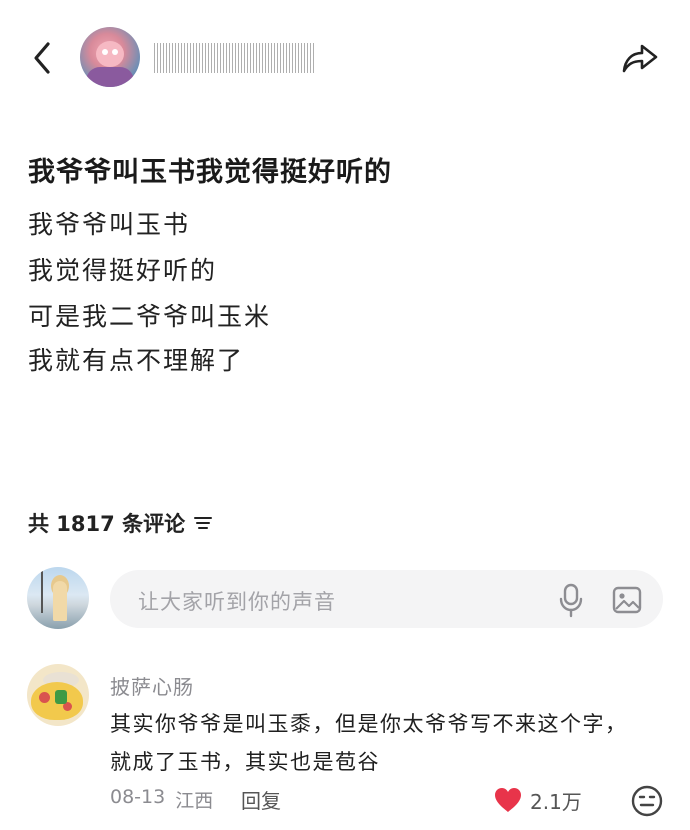 Image resolution: width=690 pixels, height=830 pixels. What do you see at coordinates (647, 801) in the screenshot?
I see `emoji-reaction-icon` at bounding box center [647, 801].